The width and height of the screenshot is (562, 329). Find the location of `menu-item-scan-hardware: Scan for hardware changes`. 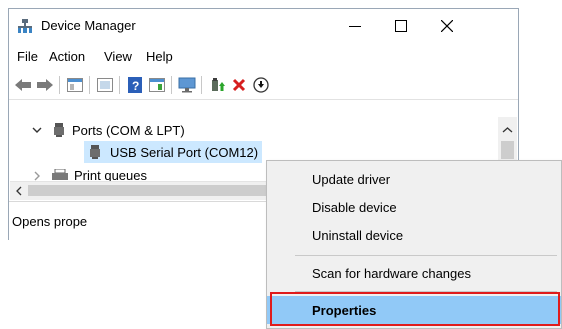

menu-item-scan-hardware: Scan for hardware changes is located at coordinates (414, 273).